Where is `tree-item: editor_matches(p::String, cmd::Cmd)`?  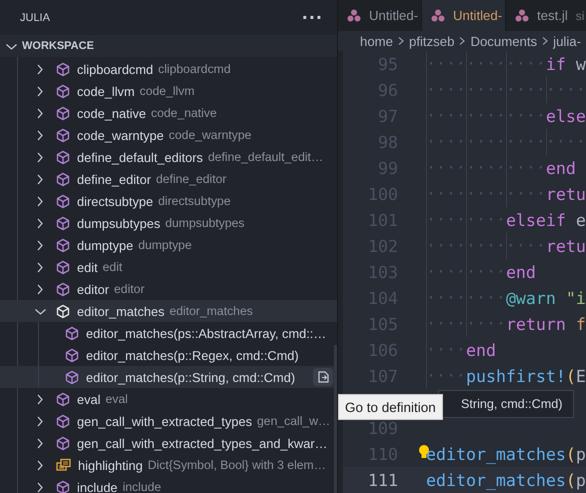
tree-item: editor_matches(p::String, cmd::Cmd) is located at coordinates (168, 377).